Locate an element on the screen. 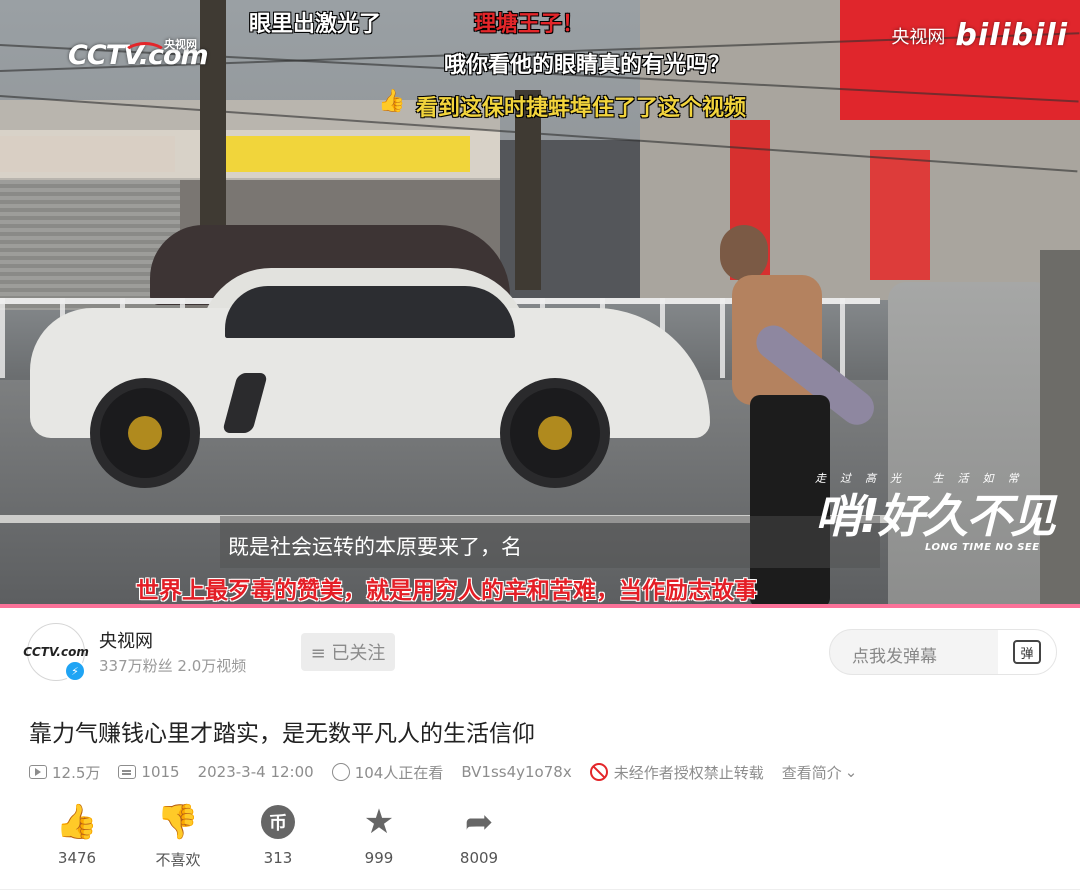  uploader-avatar: CCTV.com ⚡ is located at coordinates (56, 652).